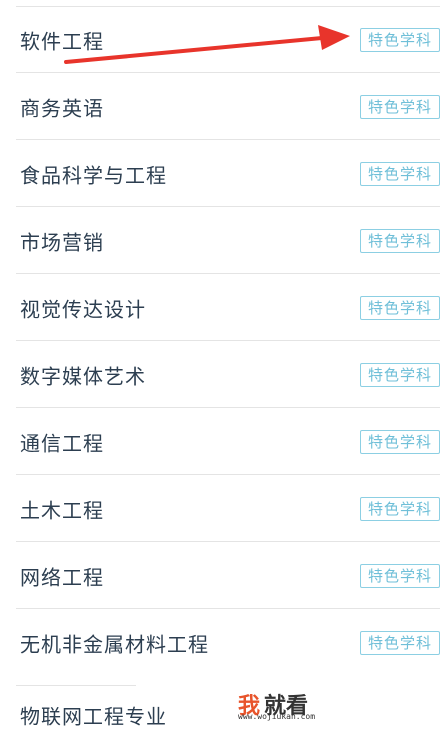 The height and width of the screenshot is (738, 448). Describe the element at coordinates (224, 374) in the screenshot. I see `list-item-digital-media-art: 数字媒体艺术 特色学科` at that location.